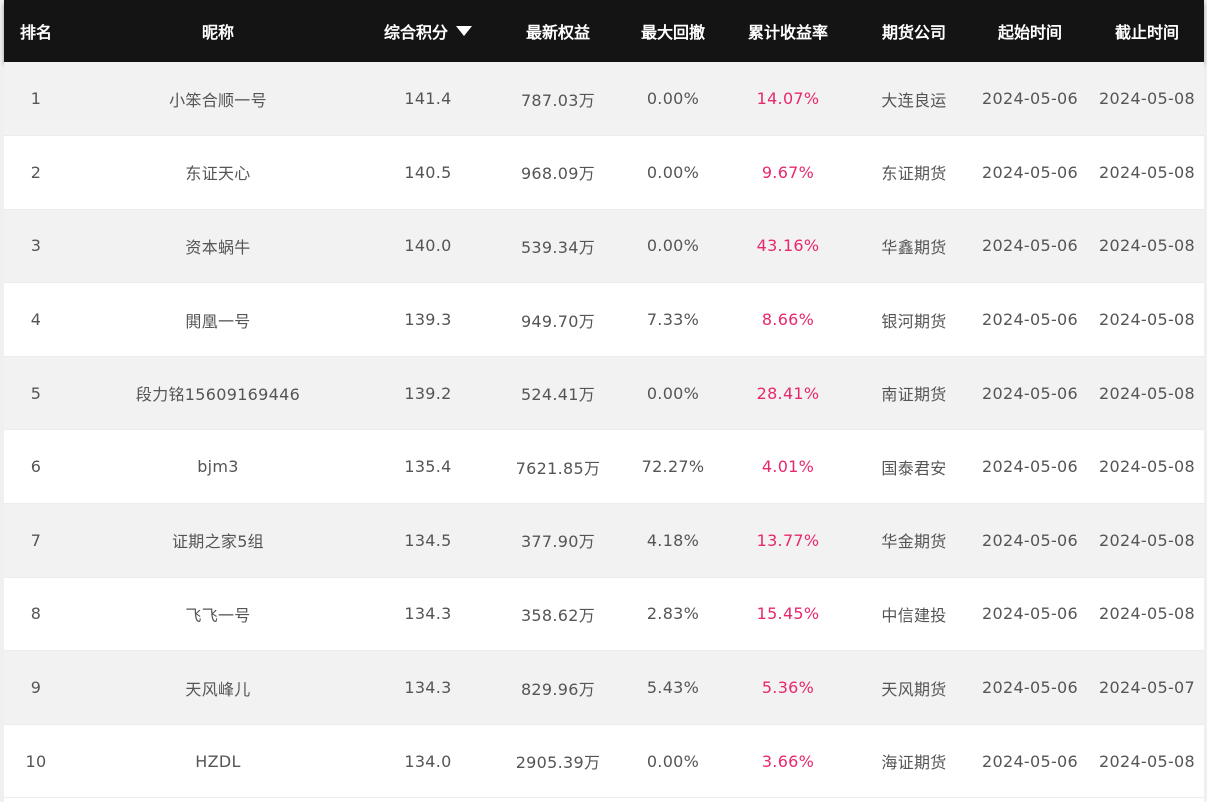 The width and height of the screenshot is (1207, 802). What do you see at coordinates (788, 761) in the screenshot?
I see `cell-return-rate: 3.66%` at bounding box center [788, 761].